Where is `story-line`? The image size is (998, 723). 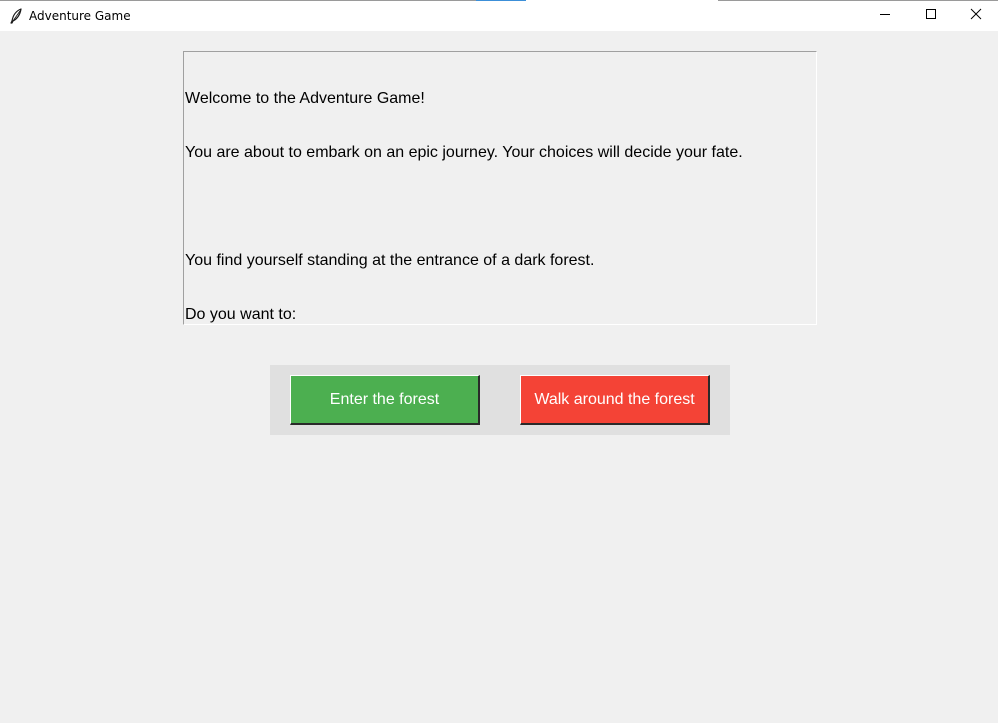 story-line is located at coordinates (500, 207).